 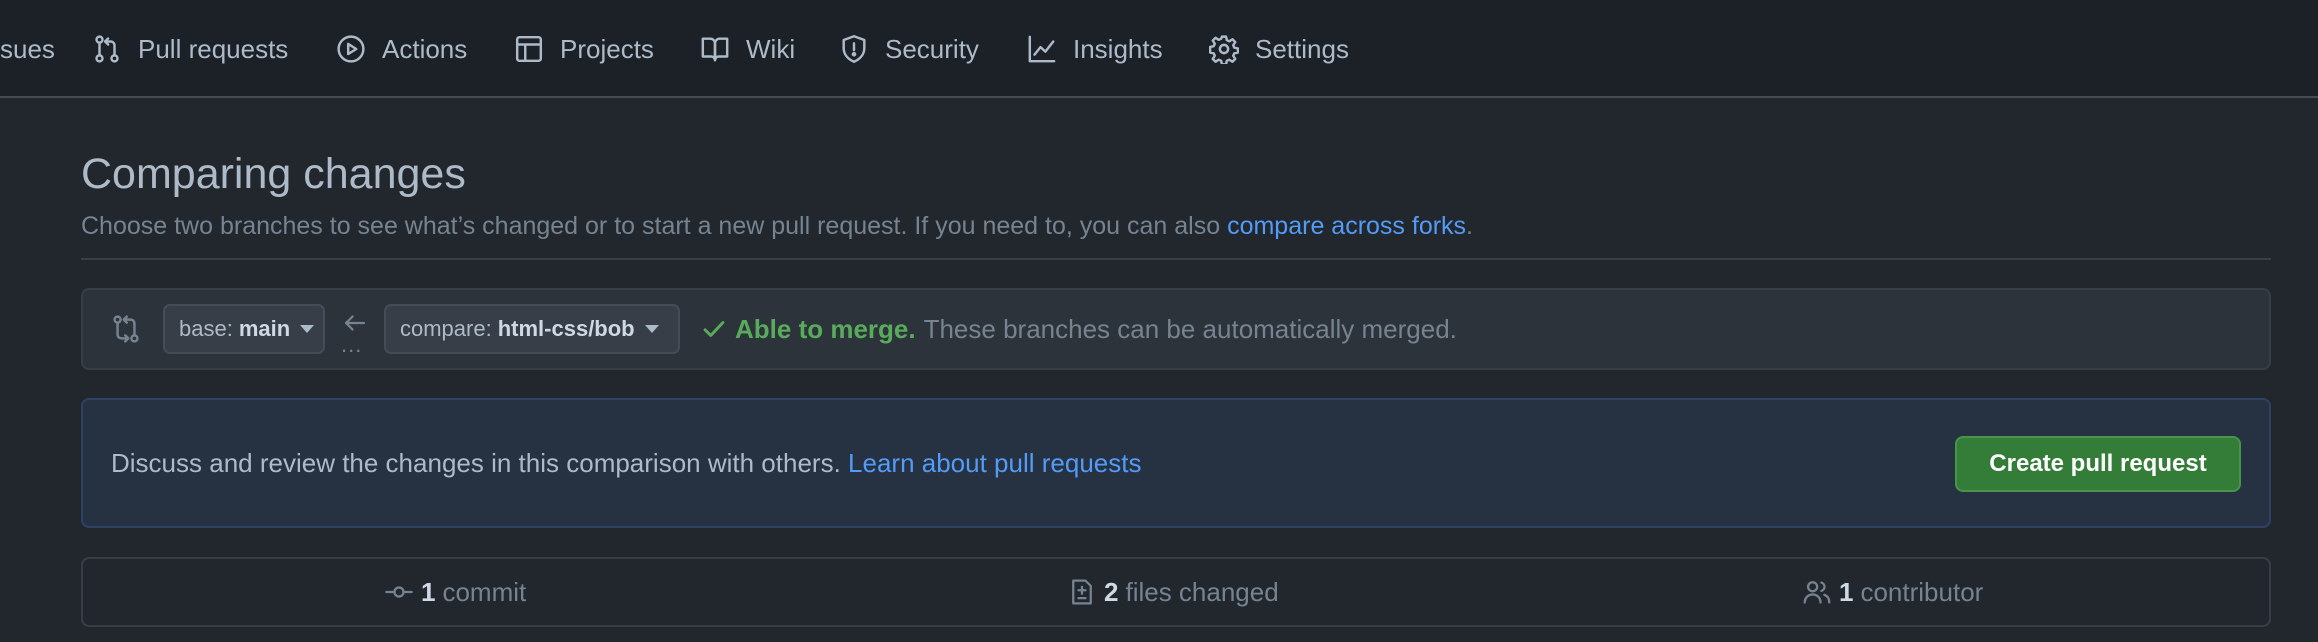 I want to click on tab-insights: Insights, so click(x=1095, y=49).